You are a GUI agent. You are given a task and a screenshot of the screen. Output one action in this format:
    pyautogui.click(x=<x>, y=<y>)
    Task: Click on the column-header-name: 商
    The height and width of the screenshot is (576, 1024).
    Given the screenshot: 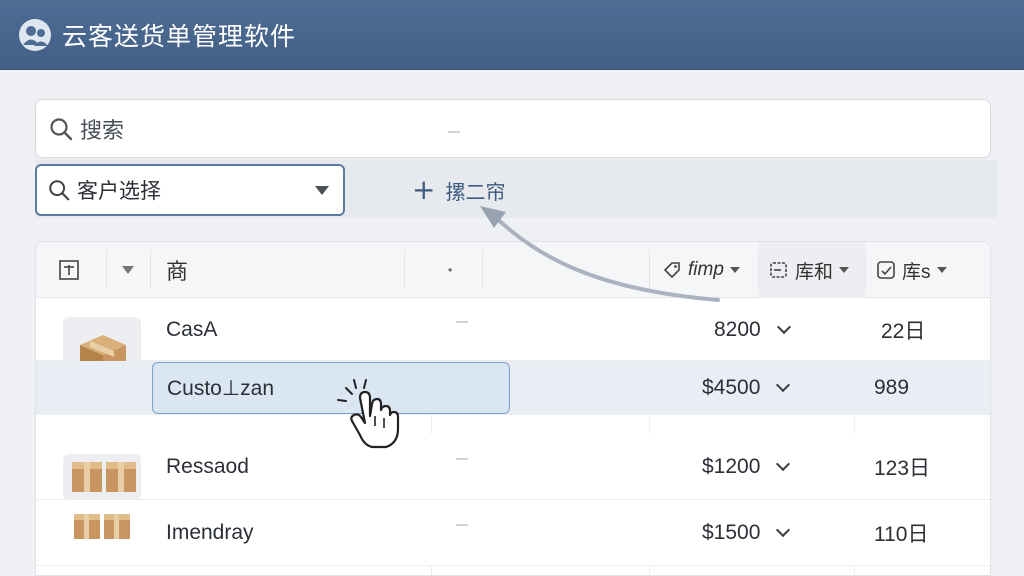 What is the action you would take?
    pyautogui.click(x=177, y=270)
    